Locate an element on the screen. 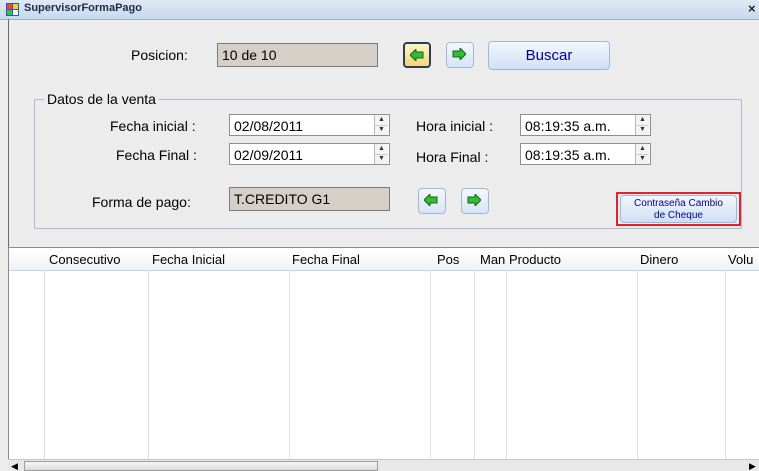 The height and width of the screenshot is (471, 759). col-fecha-inicial: Fecha Inicial is located at coordinates (188, 259).